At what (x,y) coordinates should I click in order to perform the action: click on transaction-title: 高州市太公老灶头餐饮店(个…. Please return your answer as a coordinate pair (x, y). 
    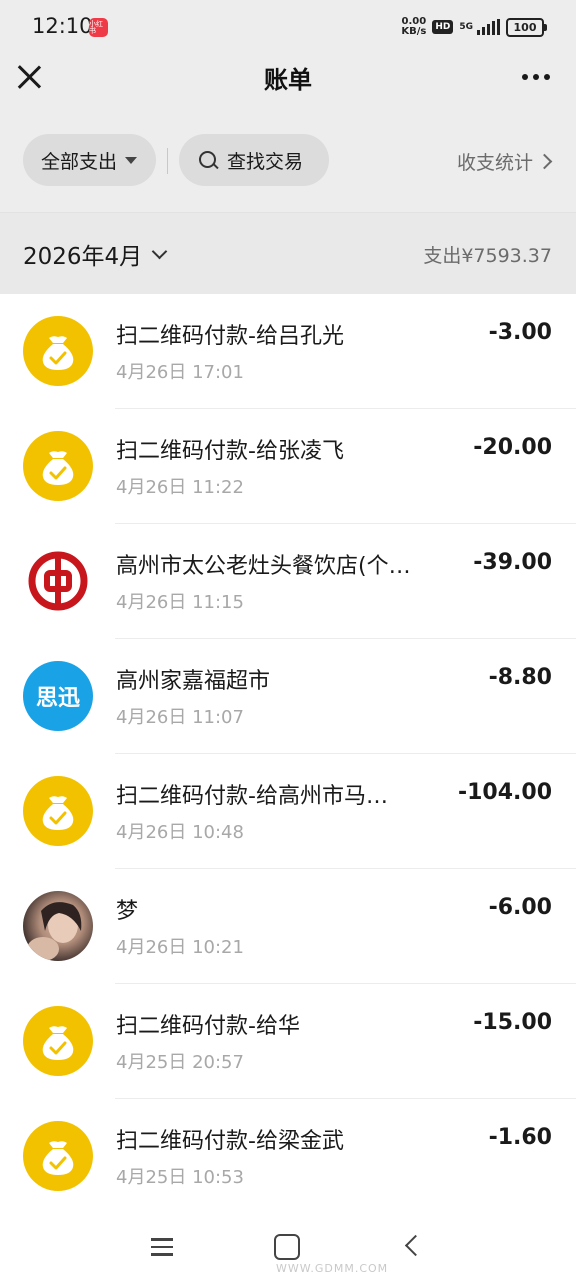
    Looking at the image, I should click on (263, 566).